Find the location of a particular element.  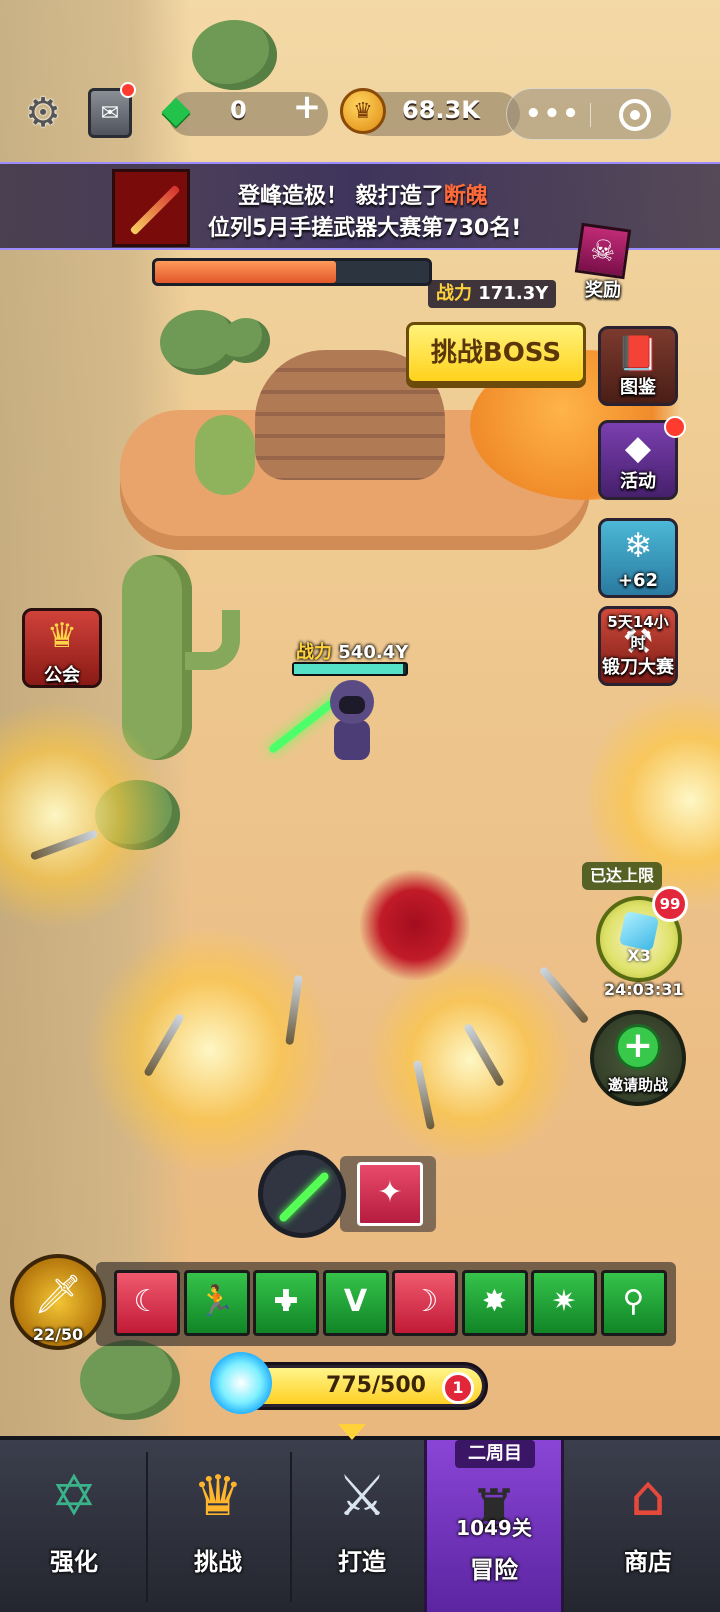

nav-challenge: ♛ 挑战 is located at coordinates (218, 1526).